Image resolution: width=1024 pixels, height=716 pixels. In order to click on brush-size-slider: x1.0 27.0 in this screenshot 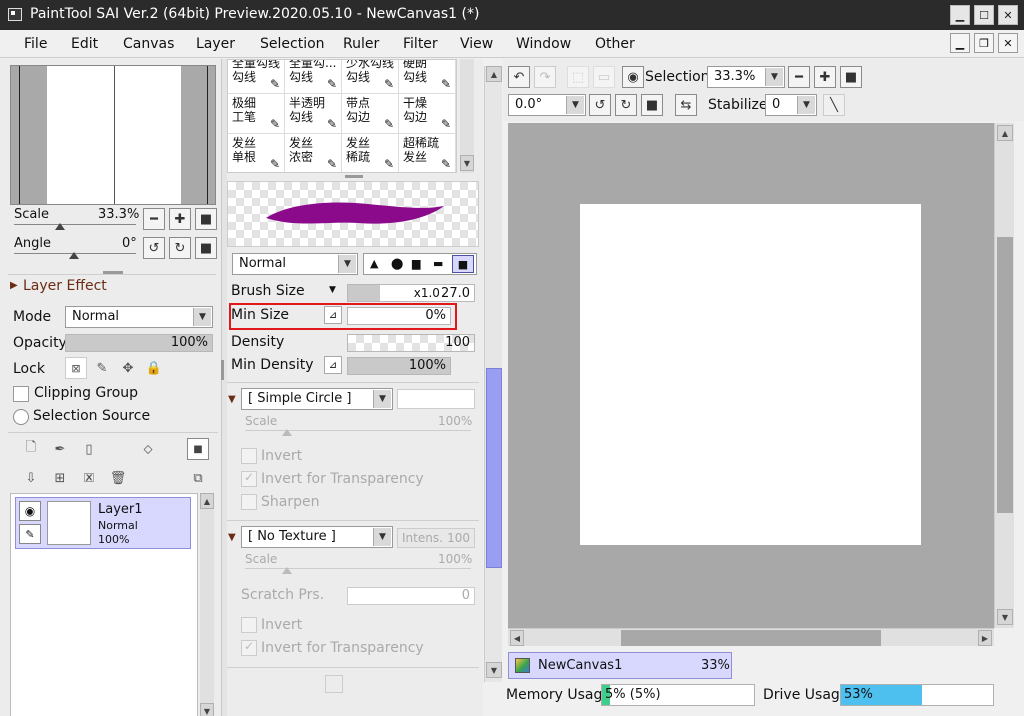, I will do `click(411, 293)`.